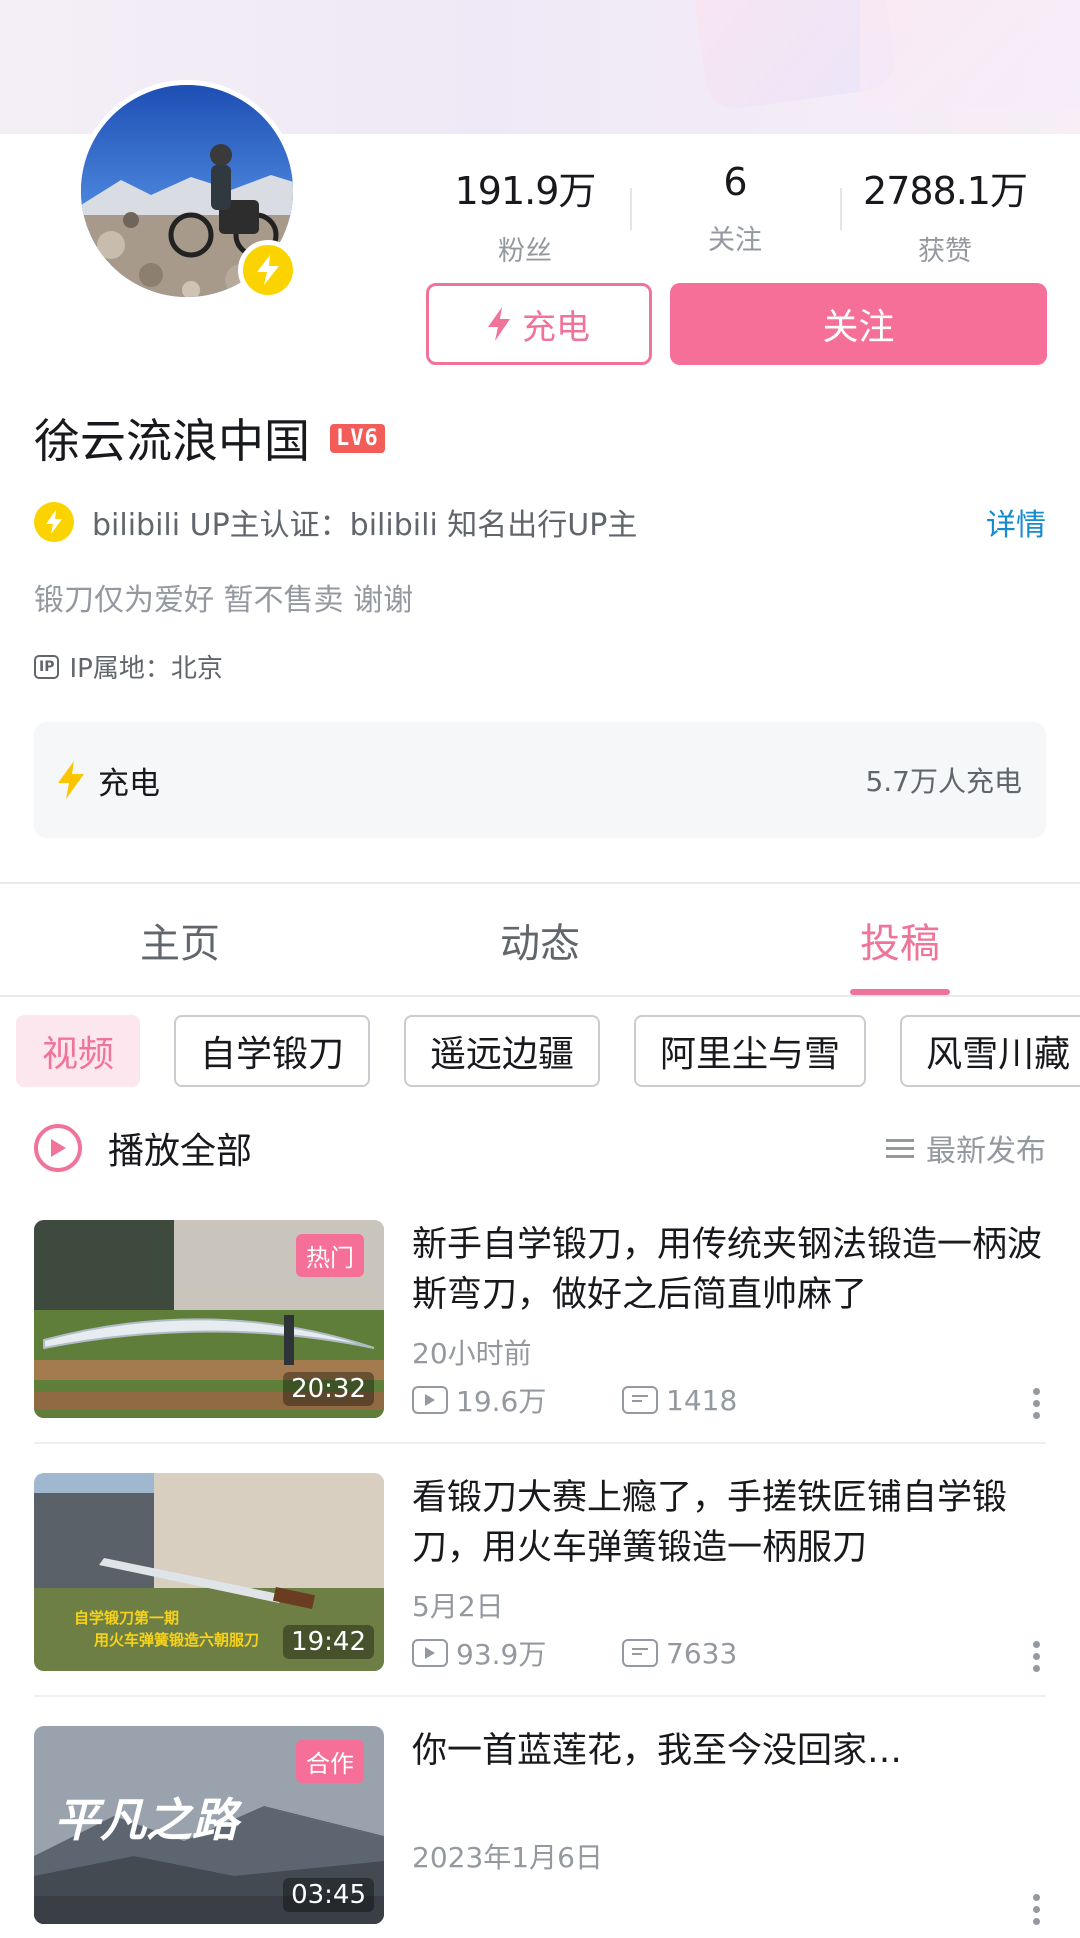 The height and width of the screenshot is (1938, 1080). I want to click on sort-label: 最新发布, so click(986, 1151).